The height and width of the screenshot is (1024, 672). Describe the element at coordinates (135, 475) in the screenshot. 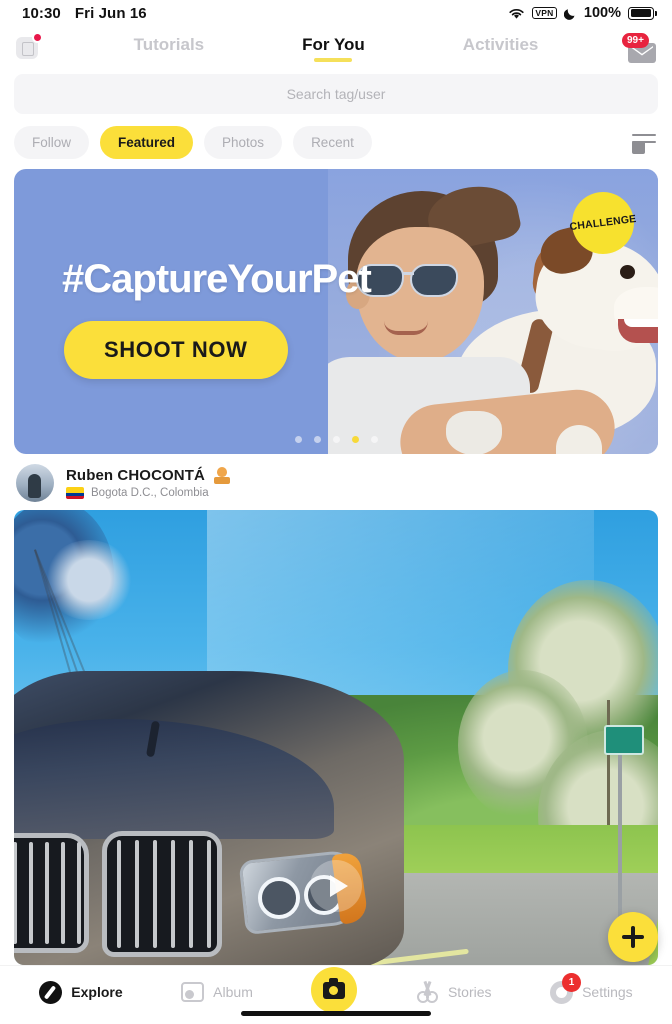

I see `post-author-name: Ruben CHOCONTÁ` at that location.